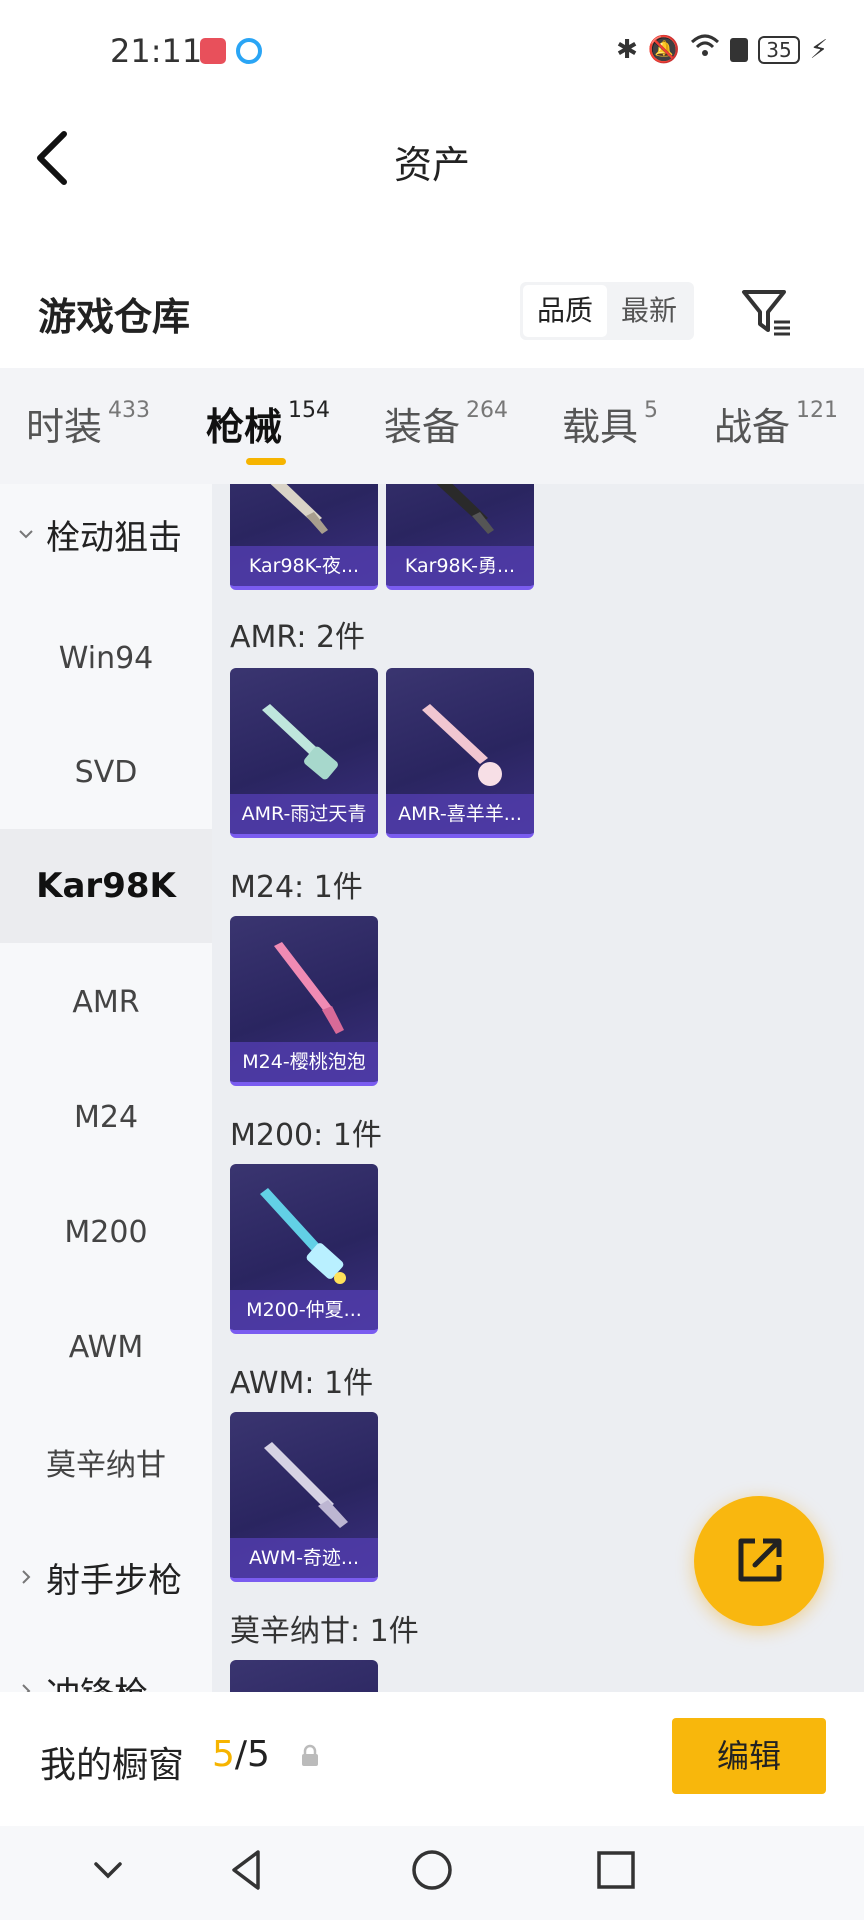 The width and height of the screenshot is (864, 1920). Describe the element at coordinates (565, 311) in the screenshot. I see `sort-option-quality: 品质` at that location.